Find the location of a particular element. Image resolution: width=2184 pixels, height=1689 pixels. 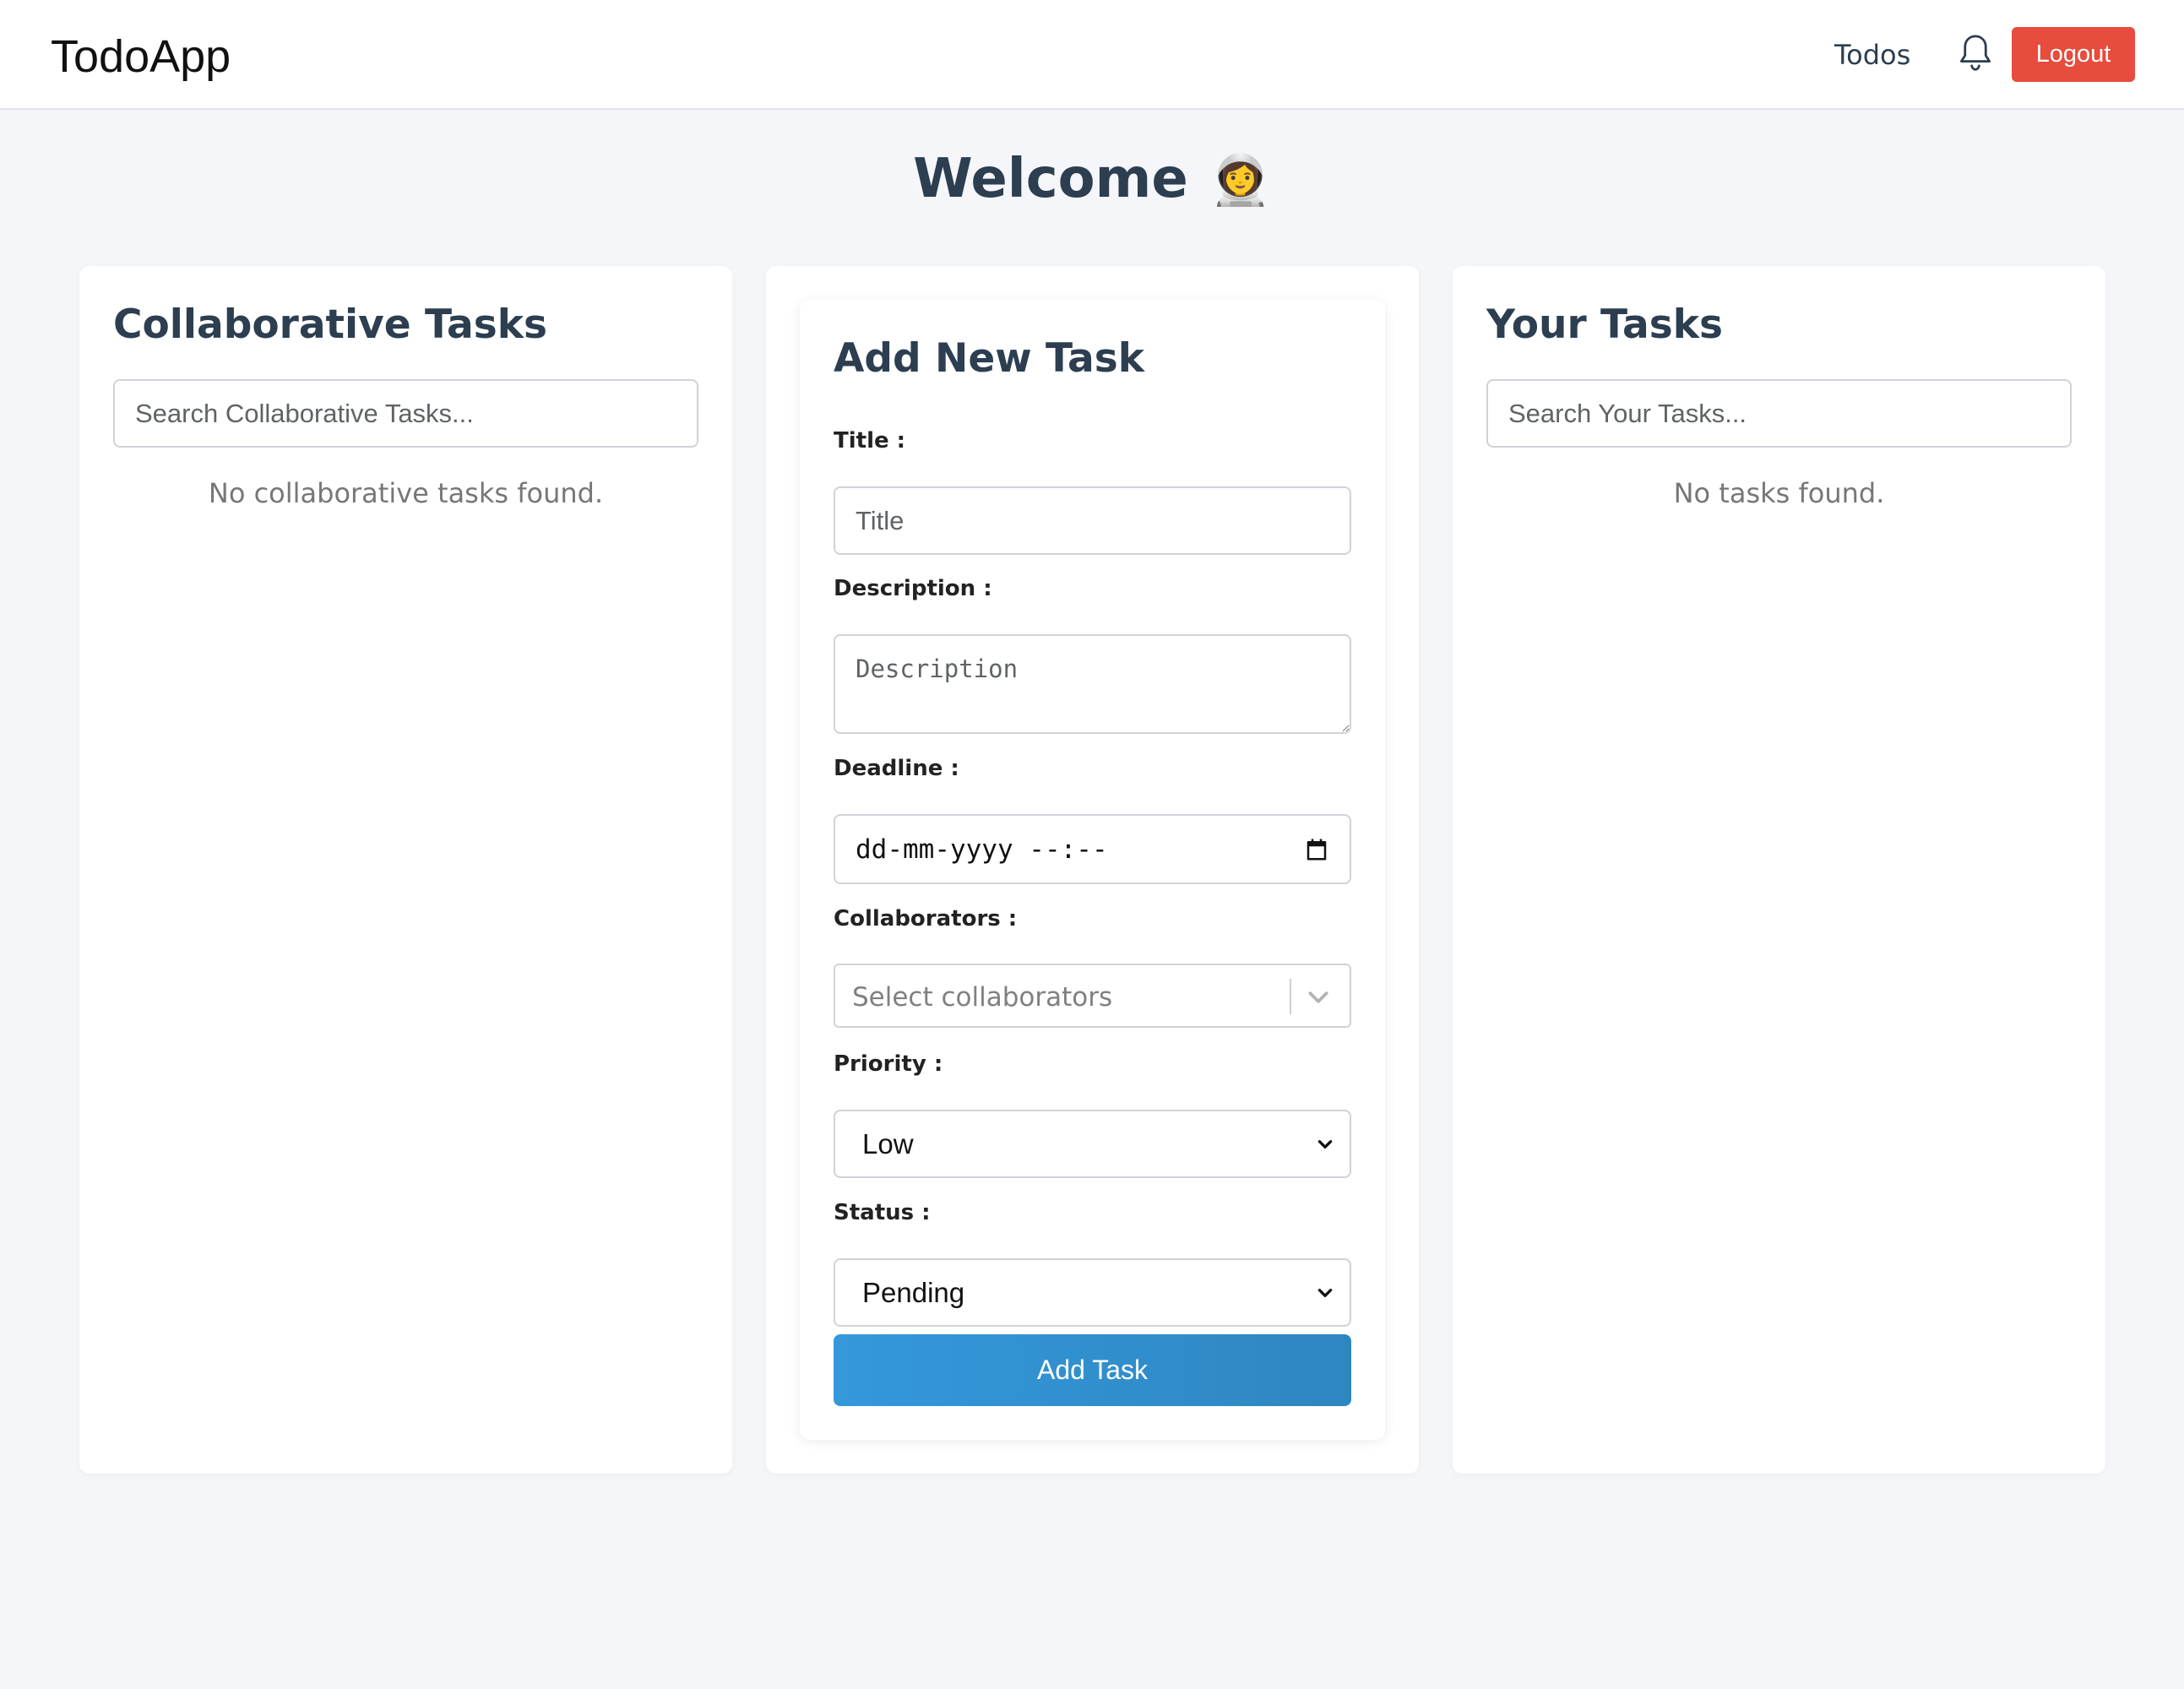

deadline-input: dd-mm-yyyy --:-- is located at coordinates (1092, 849).